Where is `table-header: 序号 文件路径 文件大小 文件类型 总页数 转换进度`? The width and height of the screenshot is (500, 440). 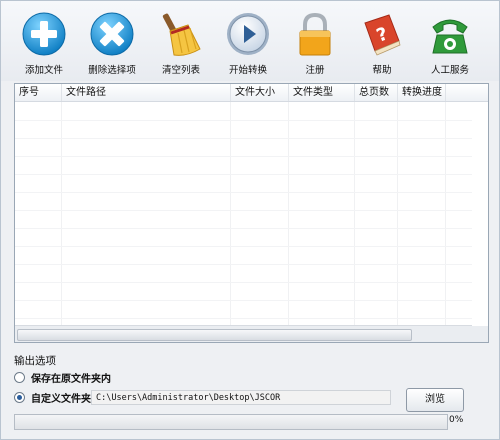 table-header: 序号 文件路径 文件大小 文件类型 总页数 转换进度 is located at coordinates (251, 93).